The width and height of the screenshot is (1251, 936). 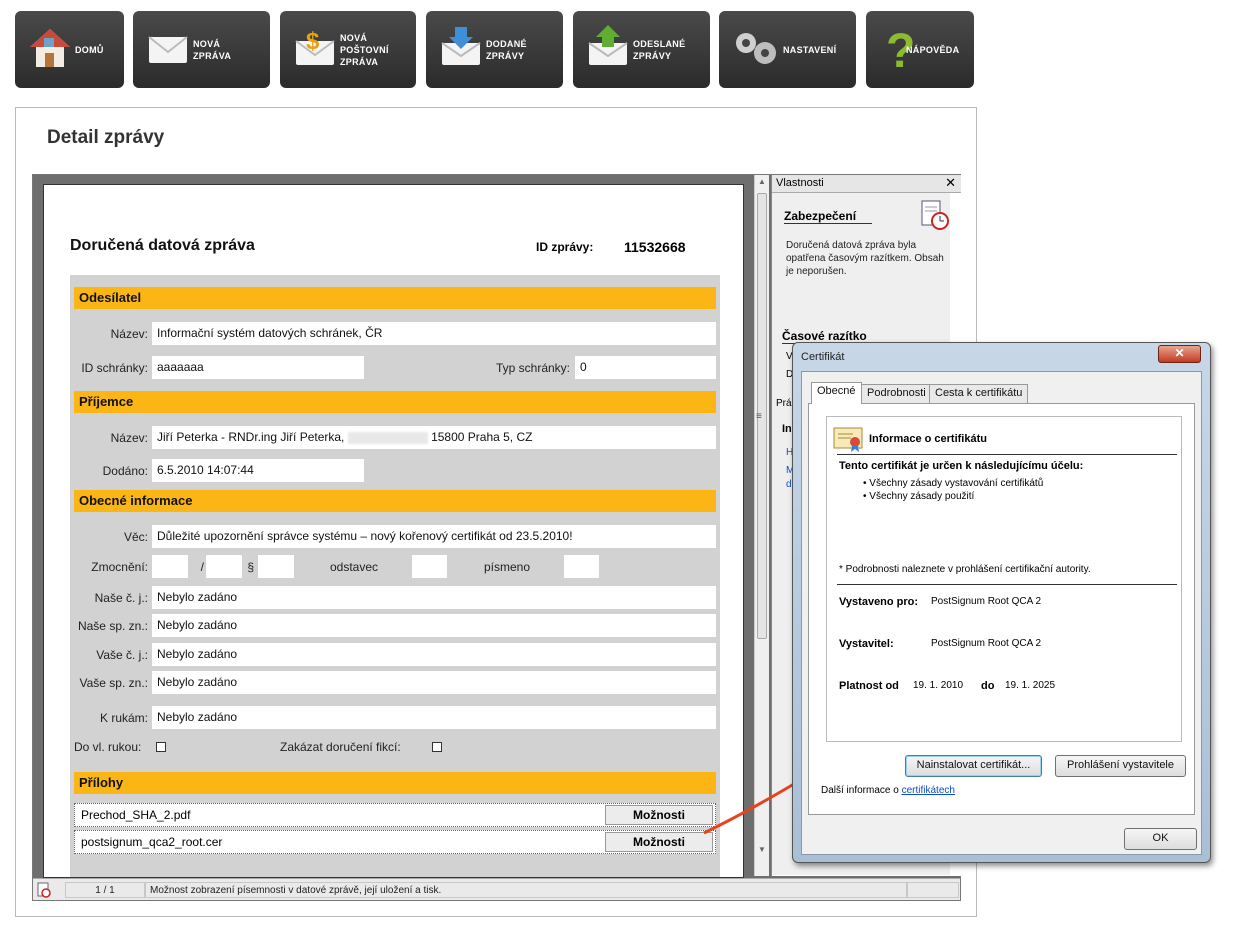 I want to click on close-icon: ✕, so click(x=1179, y=353).